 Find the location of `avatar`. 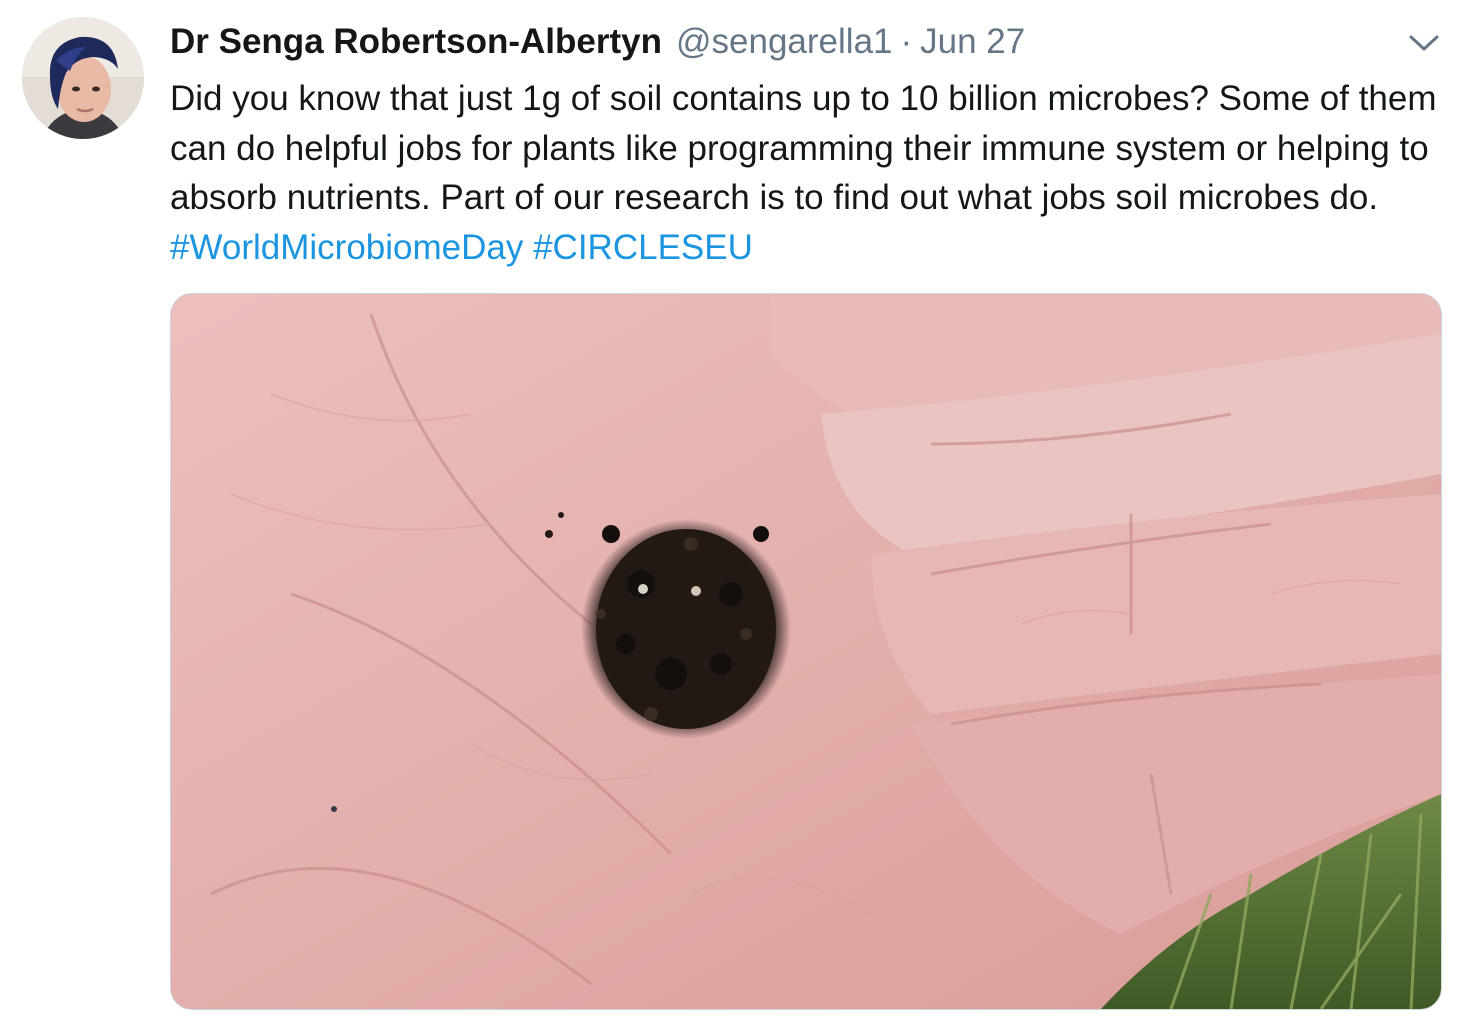

avatar is located at coordinates (83, 78).